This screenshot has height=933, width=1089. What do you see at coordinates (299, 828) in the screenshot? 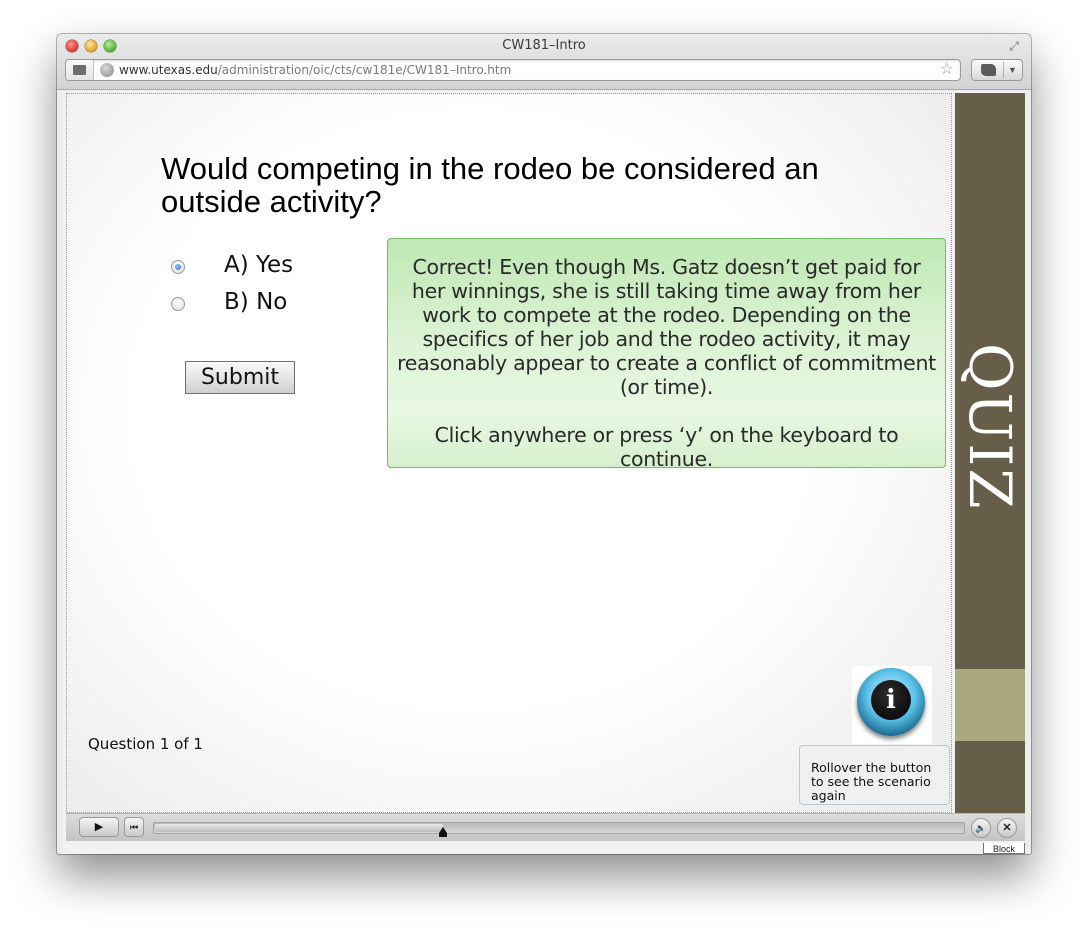
I see `seek-bar-progress` at bounding box center [299, 828].